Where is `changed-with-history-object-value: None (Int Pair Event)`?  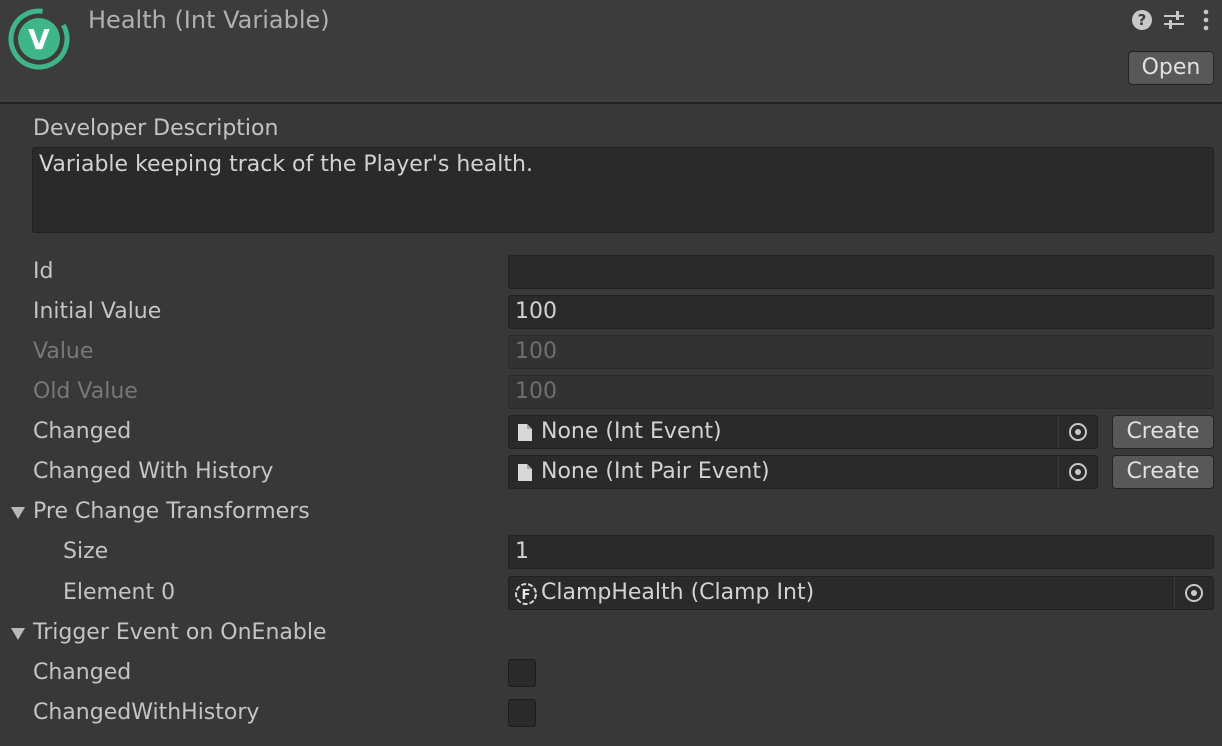
changed-with-history-object-value: None (Int Pair Event) is located at coordinates (655, 471).